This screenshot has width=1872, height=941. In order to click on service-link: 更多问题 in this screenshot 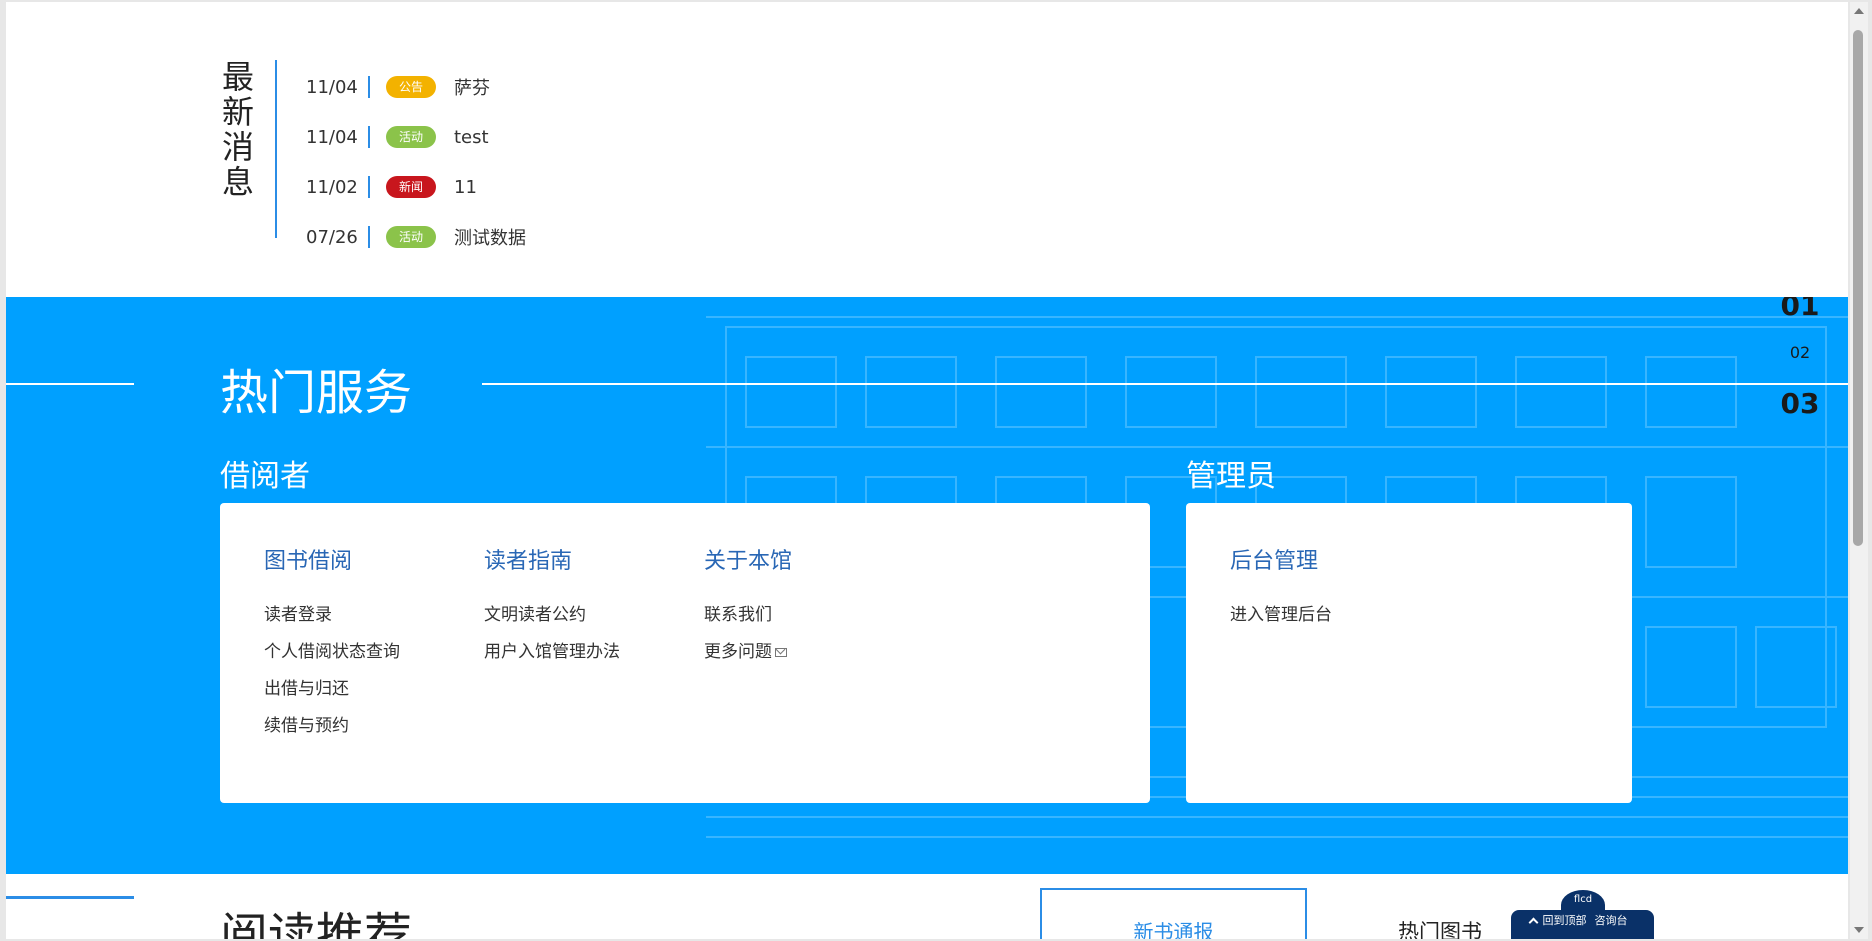, I will do `click(738, 652)`.